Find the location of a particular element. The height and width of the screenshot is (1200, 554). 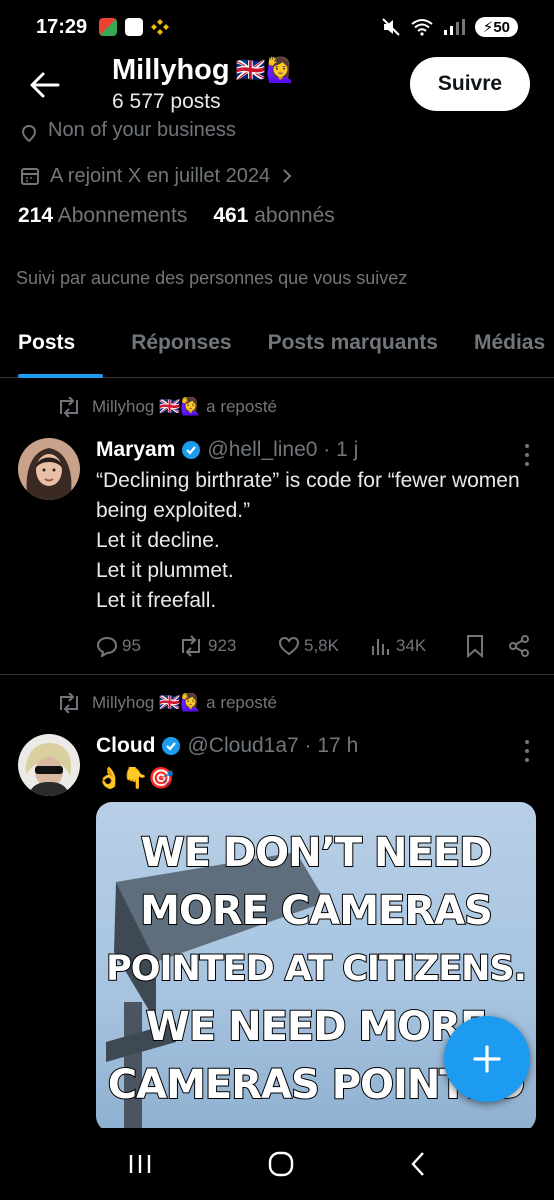

post-header: Cloud @Cloud1a7 · 17 h is located at coordinates (227, 746).